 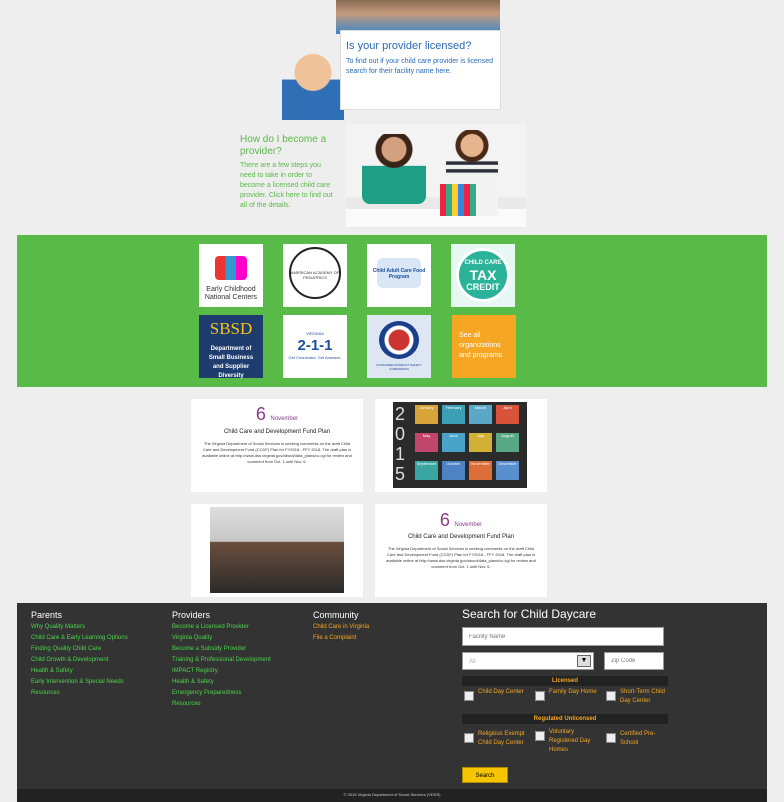 I want to click on footer-link: Child Care in Virginia, so click(x=341, y=627).